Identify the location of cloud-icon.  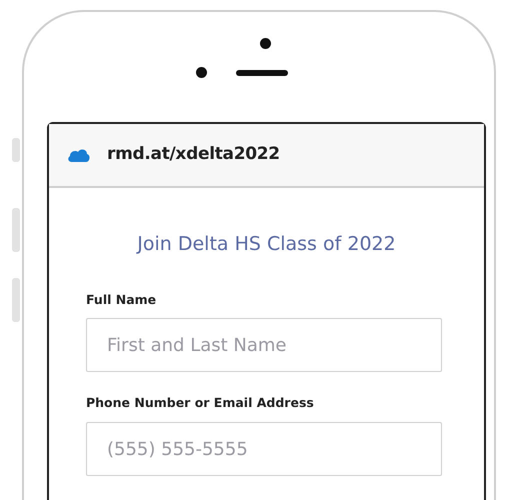
(79, 155).